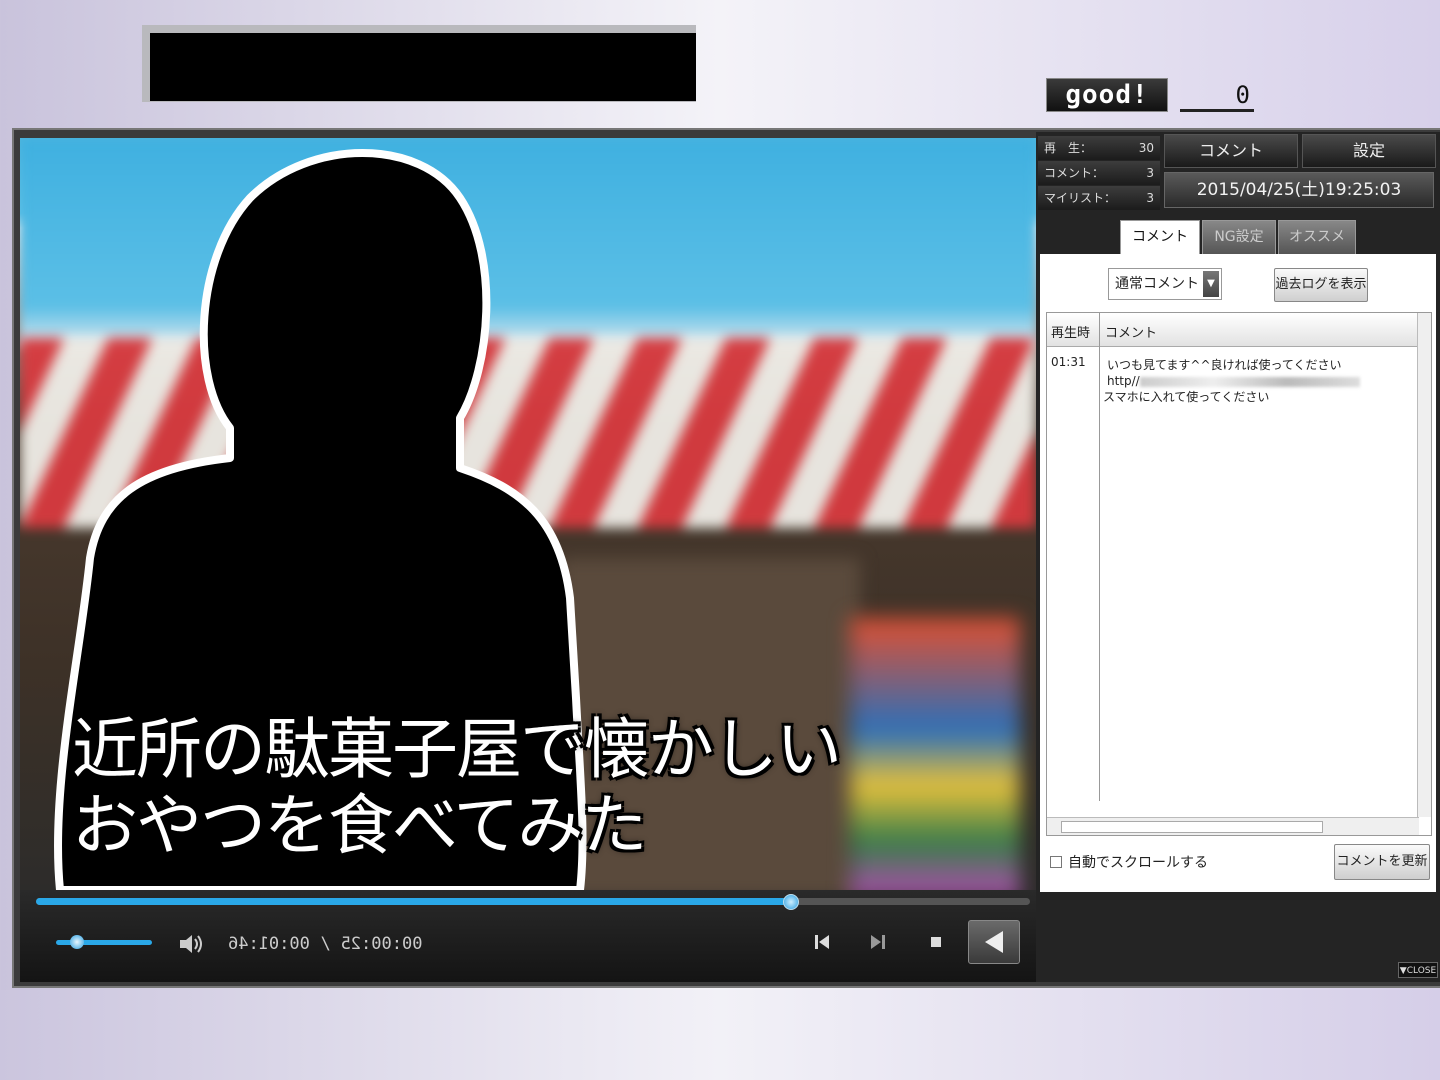  Describe the element at coordinates (1157, 284) in the screenshot. I see `comment-mode-value: 通常コメント` at that location.